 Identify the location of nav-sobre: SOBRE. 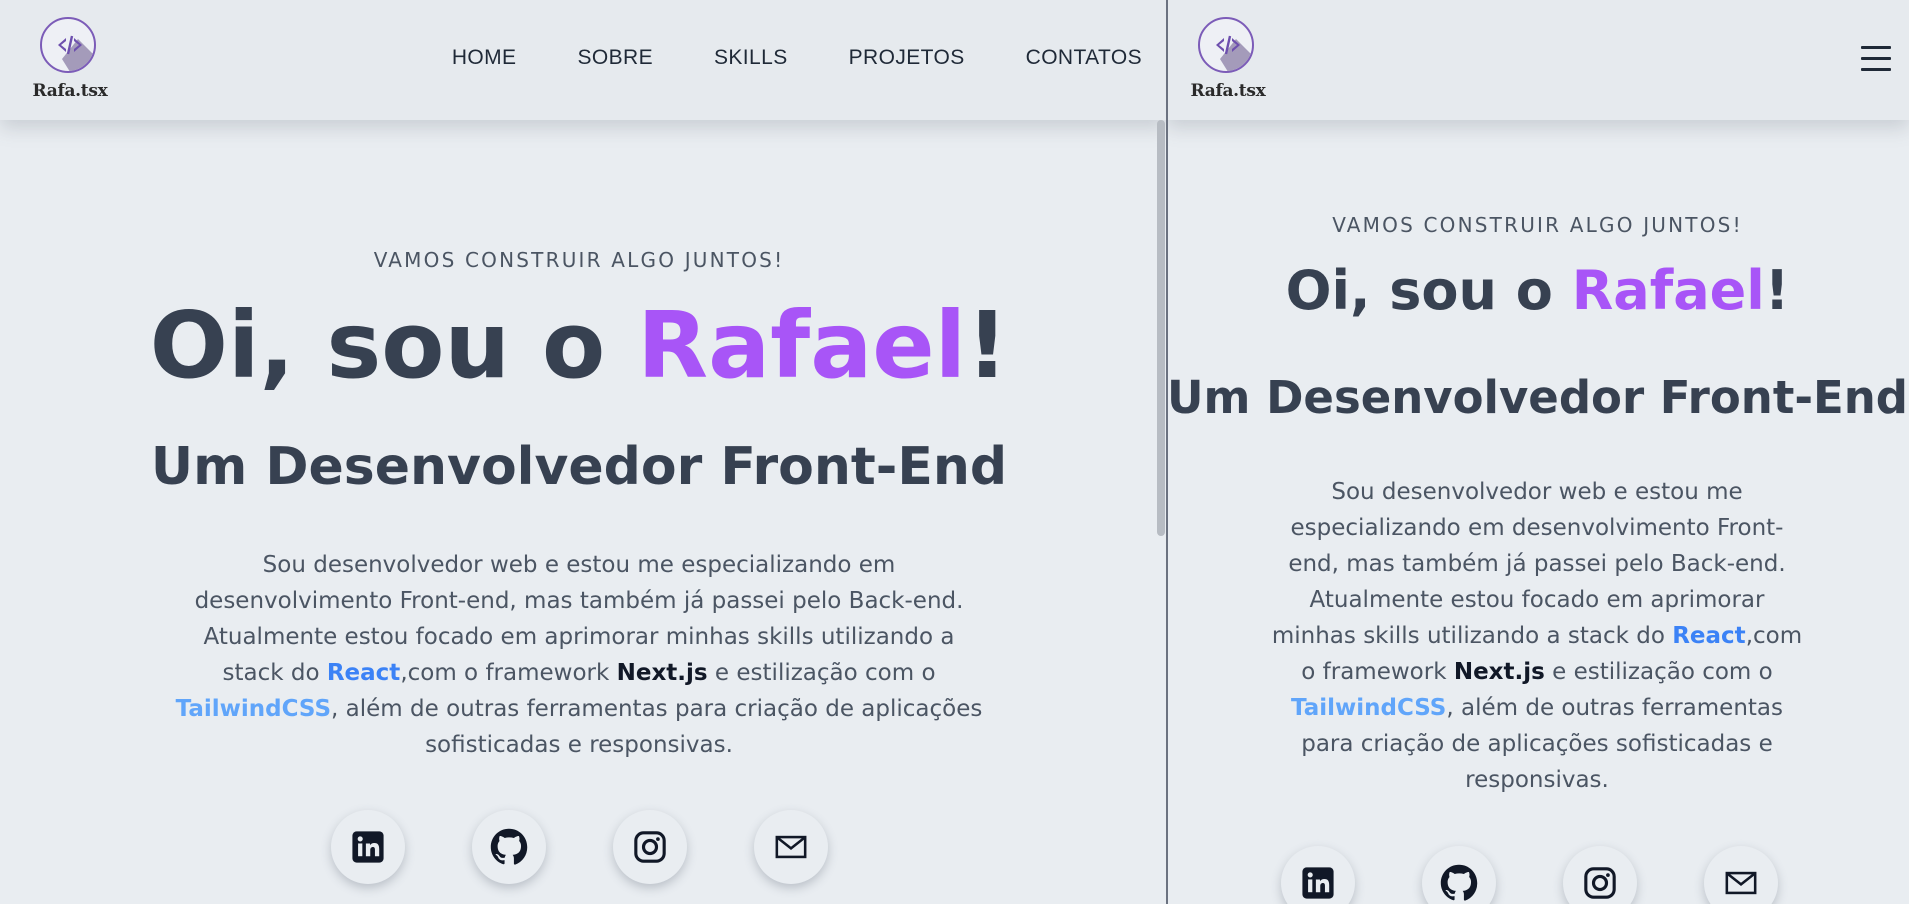
(615, 58).